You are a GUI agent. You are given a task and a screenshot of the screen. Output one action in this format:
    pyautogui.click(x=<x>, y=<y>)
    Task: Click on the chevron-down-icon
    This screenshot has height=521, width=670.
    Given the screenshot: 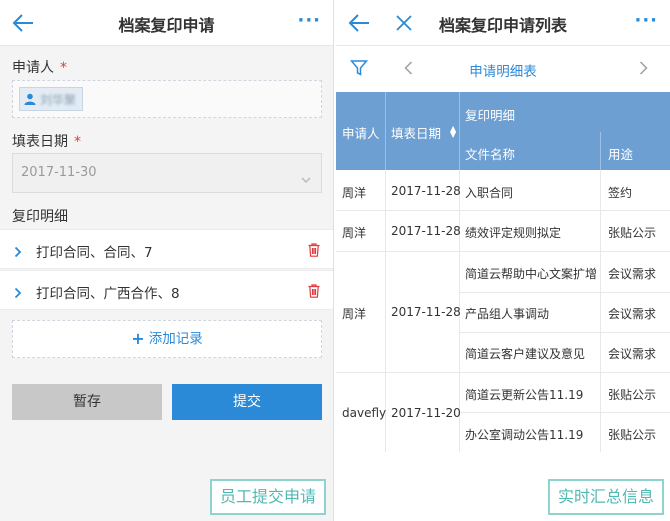 What is the action you would take?
    pyautogui.click(x=306, y=178)
    